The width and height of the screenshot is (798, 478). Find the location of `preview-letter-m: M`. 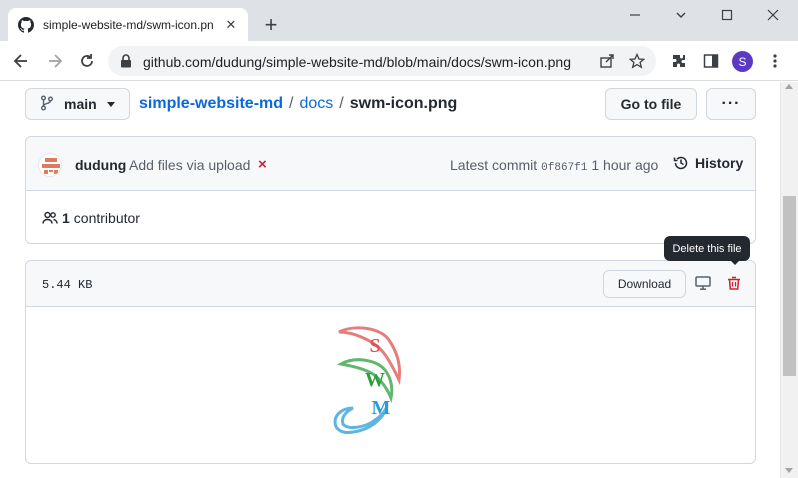

preview-letter-m: M is located at coordinates (381, 408).